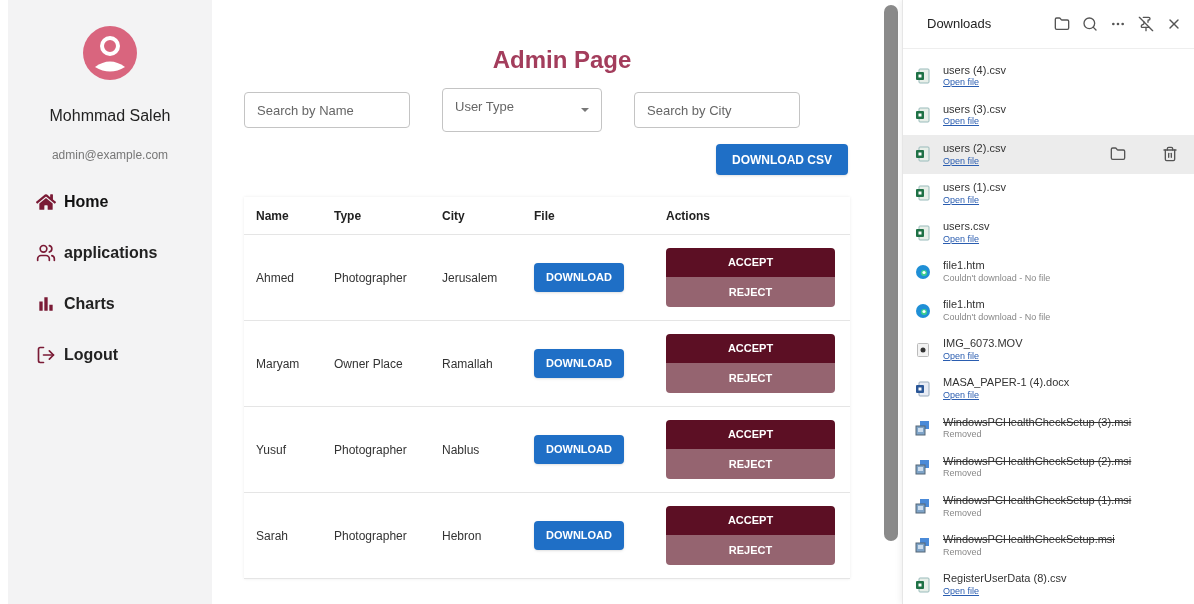  What do you see at coordinates (975, 148) in the screenshot?
I see `file-name: users (2).csv` at bounding box center [975, 148].